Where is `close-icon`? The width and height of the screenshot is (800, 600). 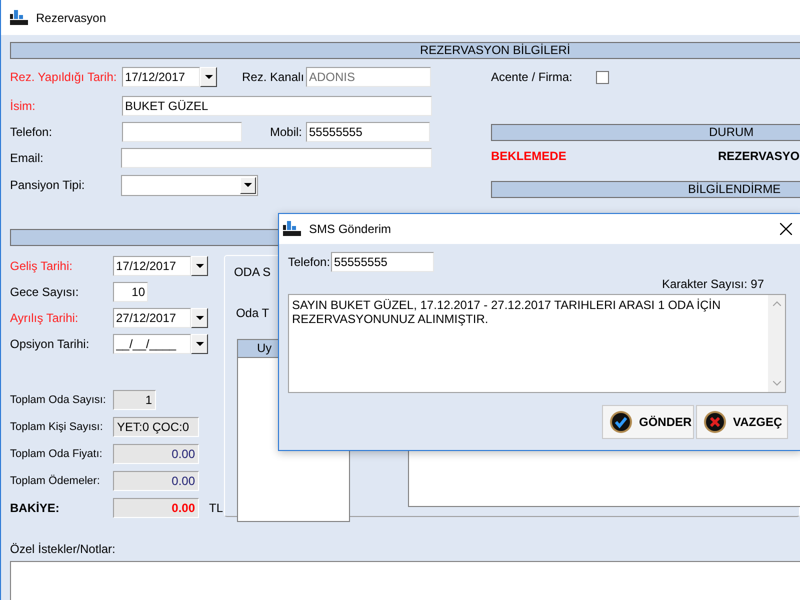 close-icon is located at coordinates (786, 229).